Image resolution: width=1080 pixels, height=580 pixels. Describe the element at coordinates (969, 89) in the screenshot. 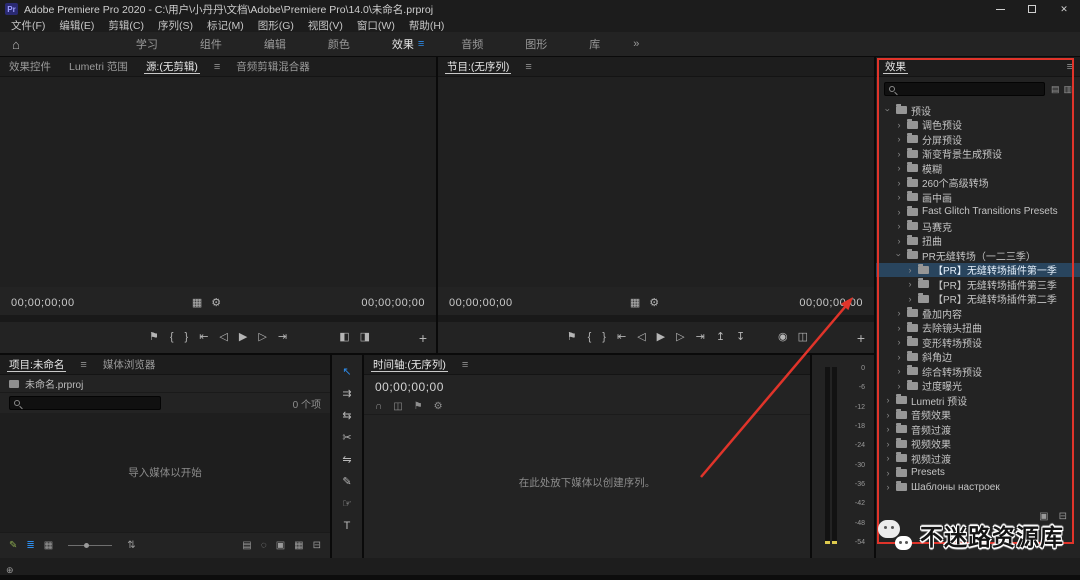

I see `effects-search-input` at that location.